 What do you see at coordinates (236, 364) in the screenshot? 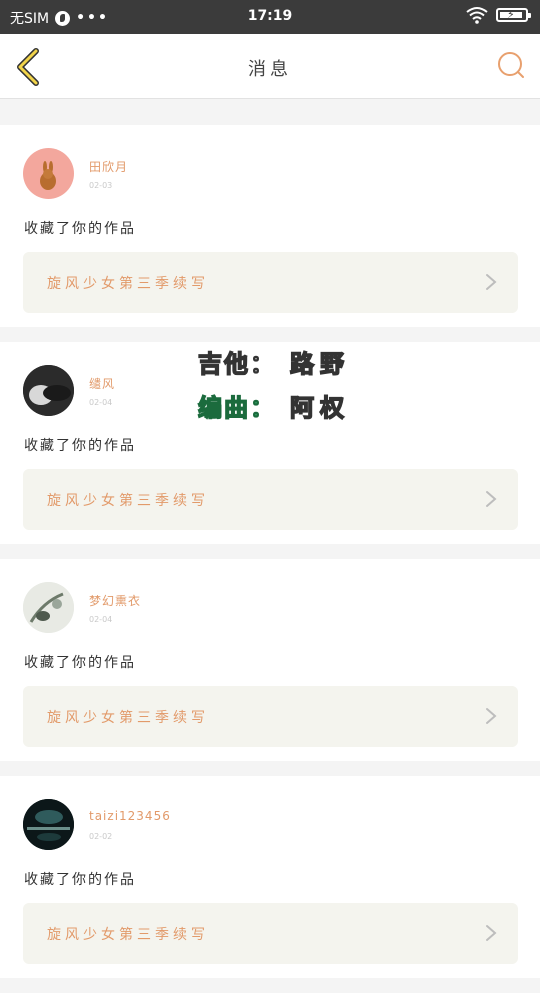
I see `credit-label: 吉他：` at bounding box center [236, 364].